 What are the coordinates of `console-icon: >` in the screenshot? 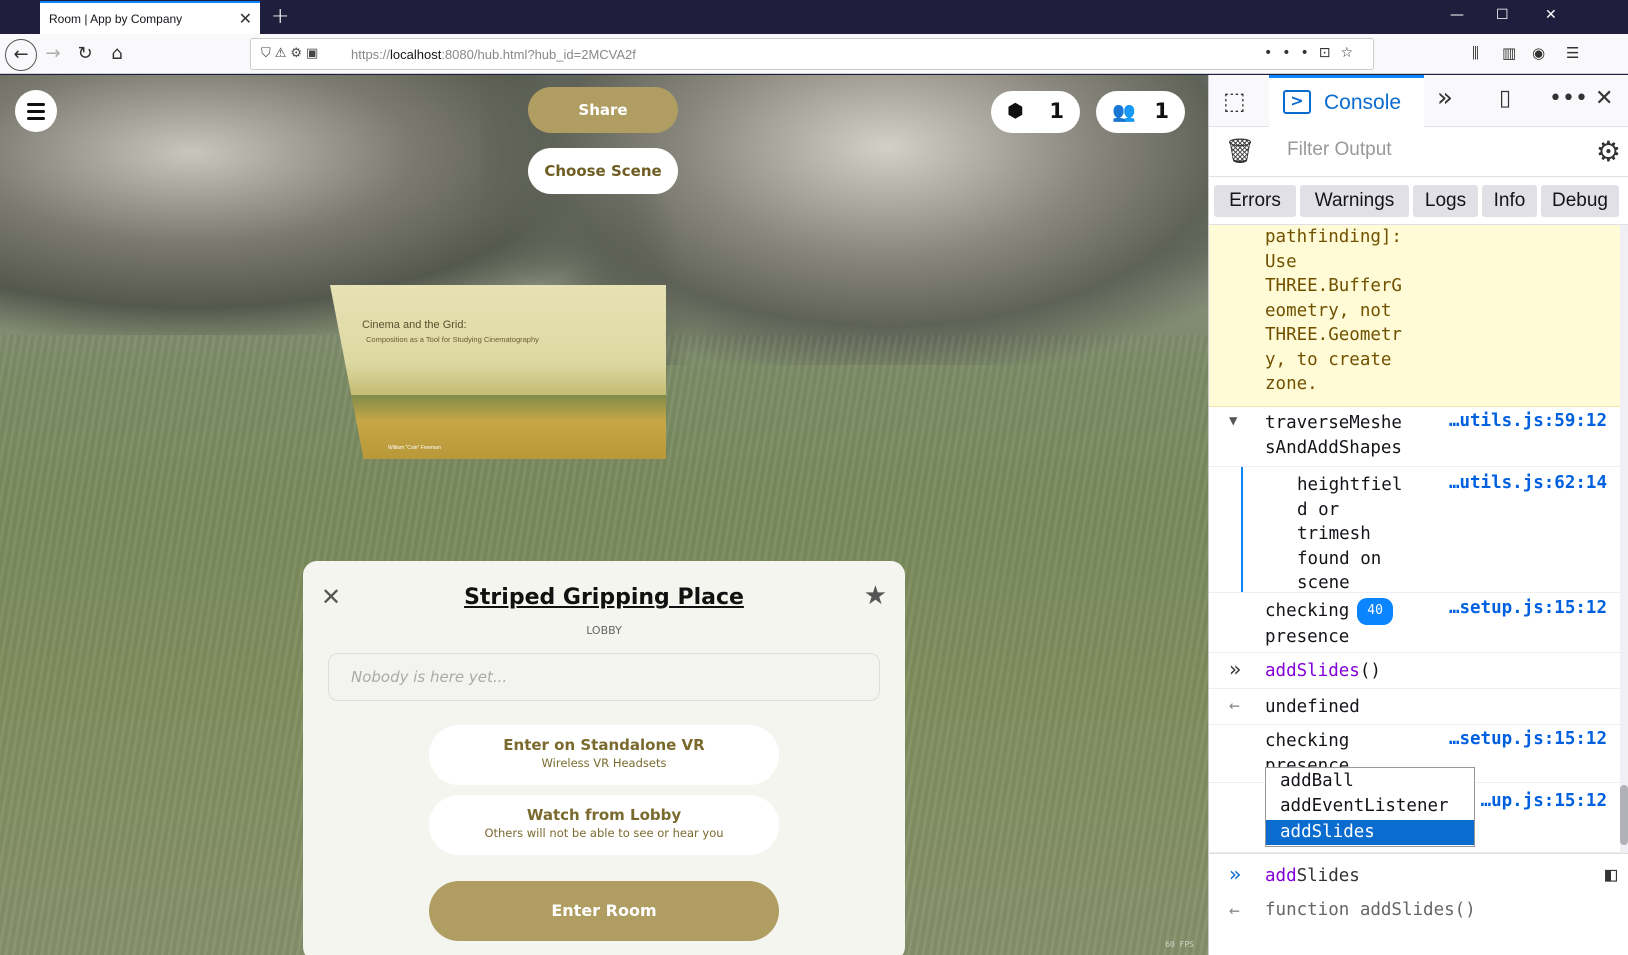 It's located at (1297, 102).